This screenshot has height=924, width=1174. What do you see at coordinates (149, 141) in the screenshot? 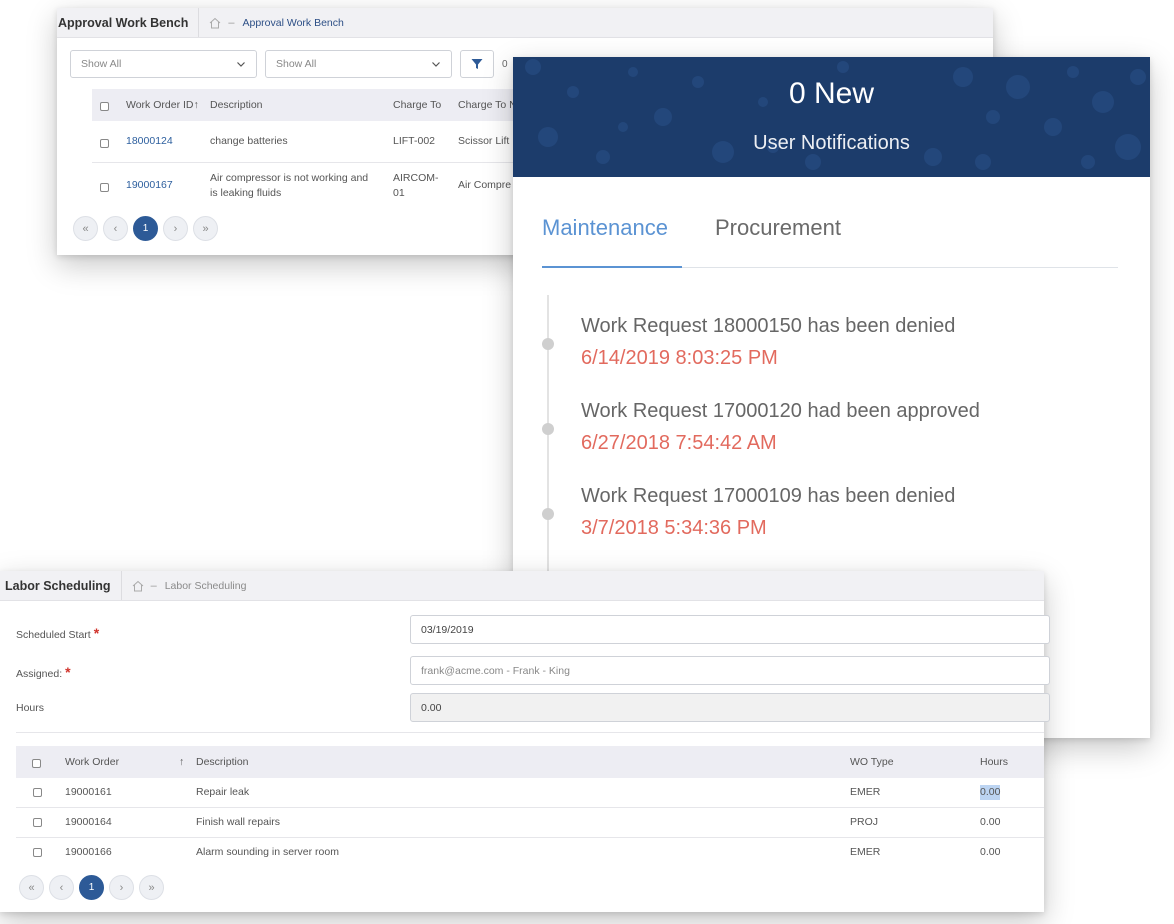
I see `work-order-link: 18000124` at bounding box center [149, 141].